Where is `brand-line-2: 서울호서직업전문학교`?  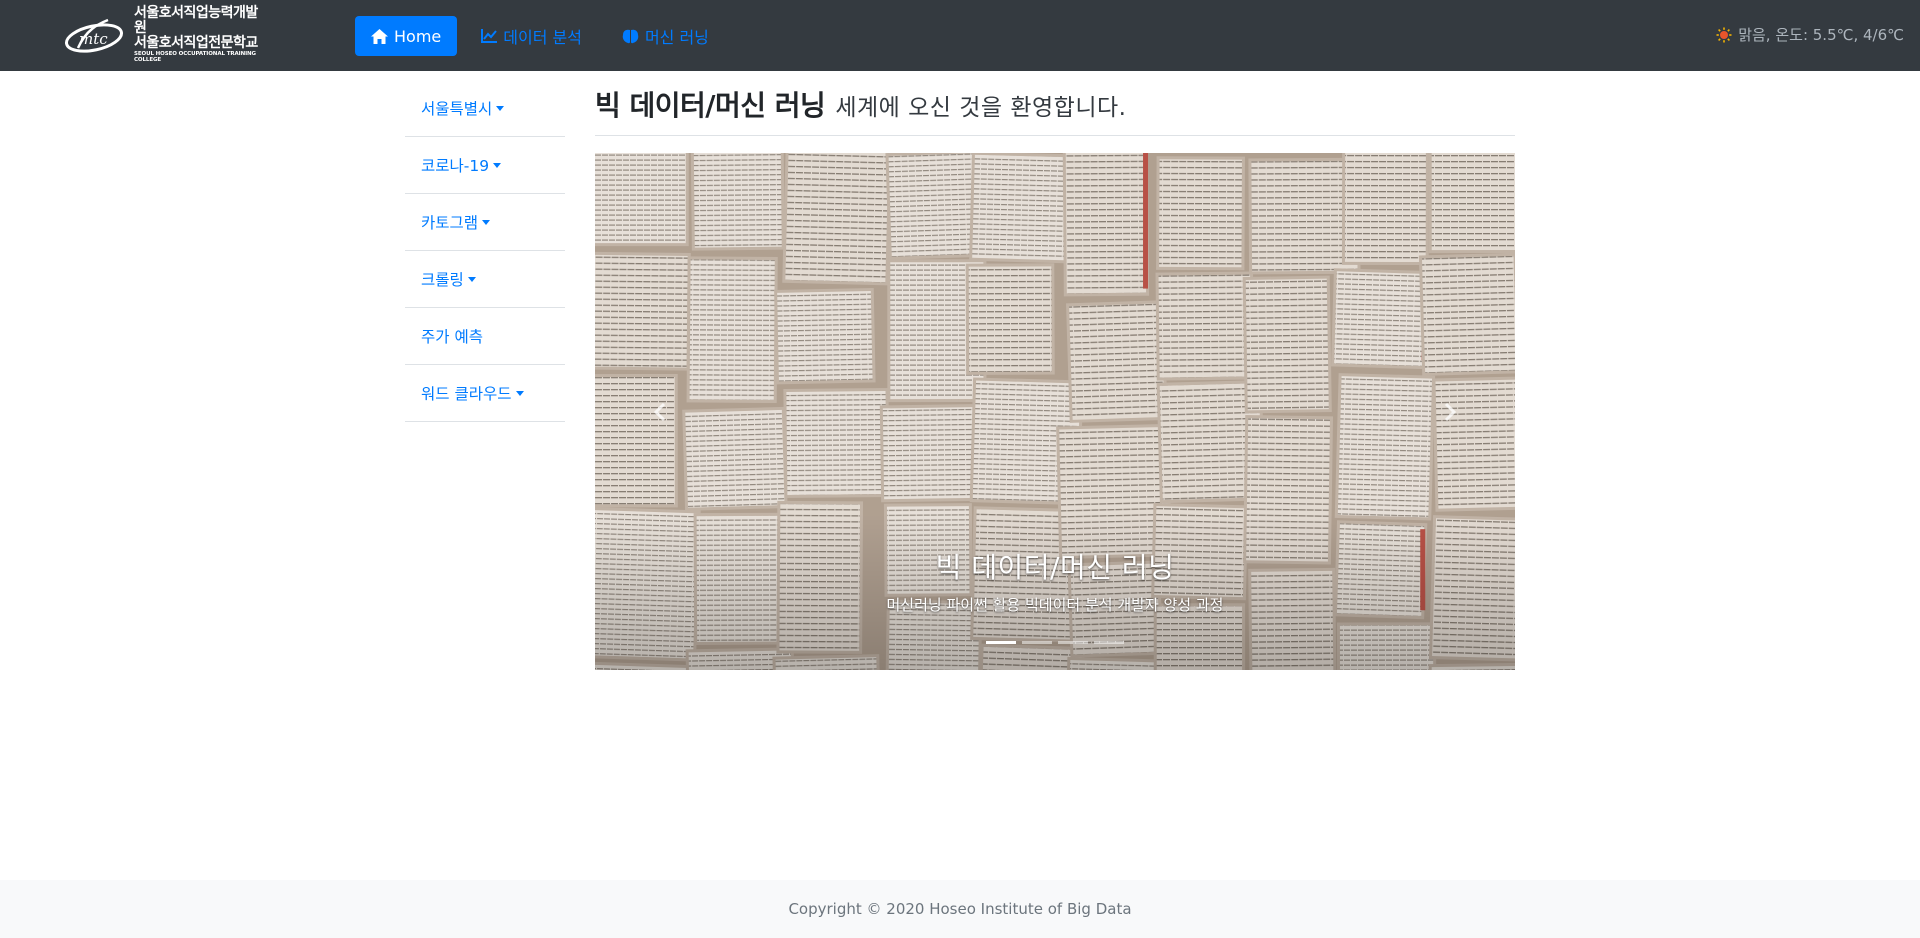
brand-line-2: 서울호서직업전문학교 is located at coordinates (196, 42).